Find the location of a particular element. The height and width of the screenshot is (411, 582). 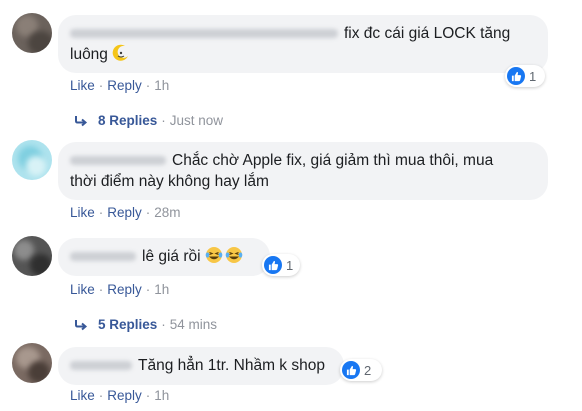

replies-count: 8 Replies is located at coordinates (127, 120).